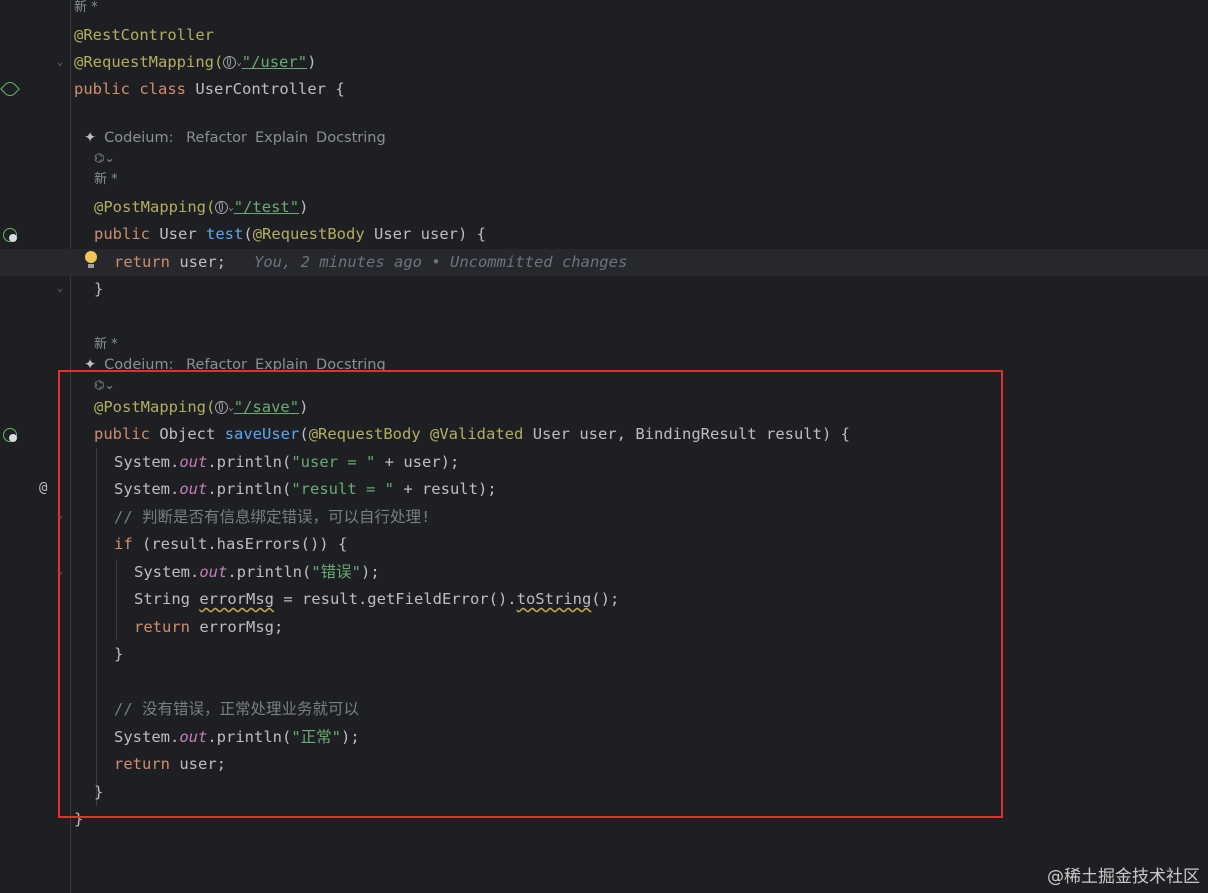 This screenshot has height=893, width=1208. I want to click on annotation: @RequestBody, so click(308, 234).